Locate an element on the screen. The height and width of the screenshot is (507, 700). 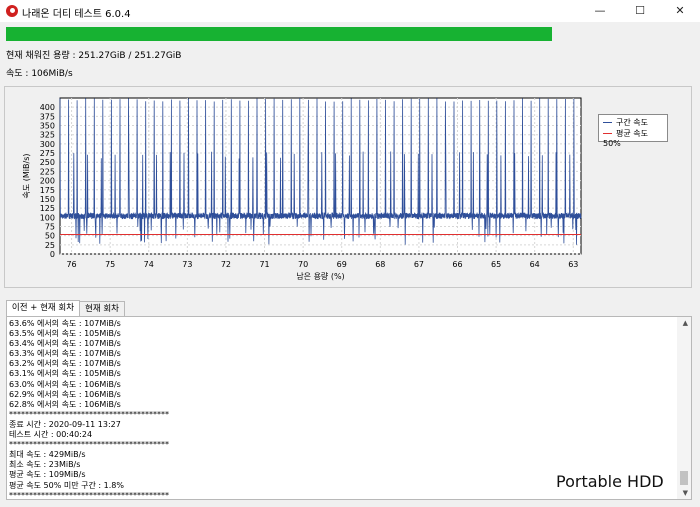
y-tick-label: 400 is located at coordinates (47, 107).